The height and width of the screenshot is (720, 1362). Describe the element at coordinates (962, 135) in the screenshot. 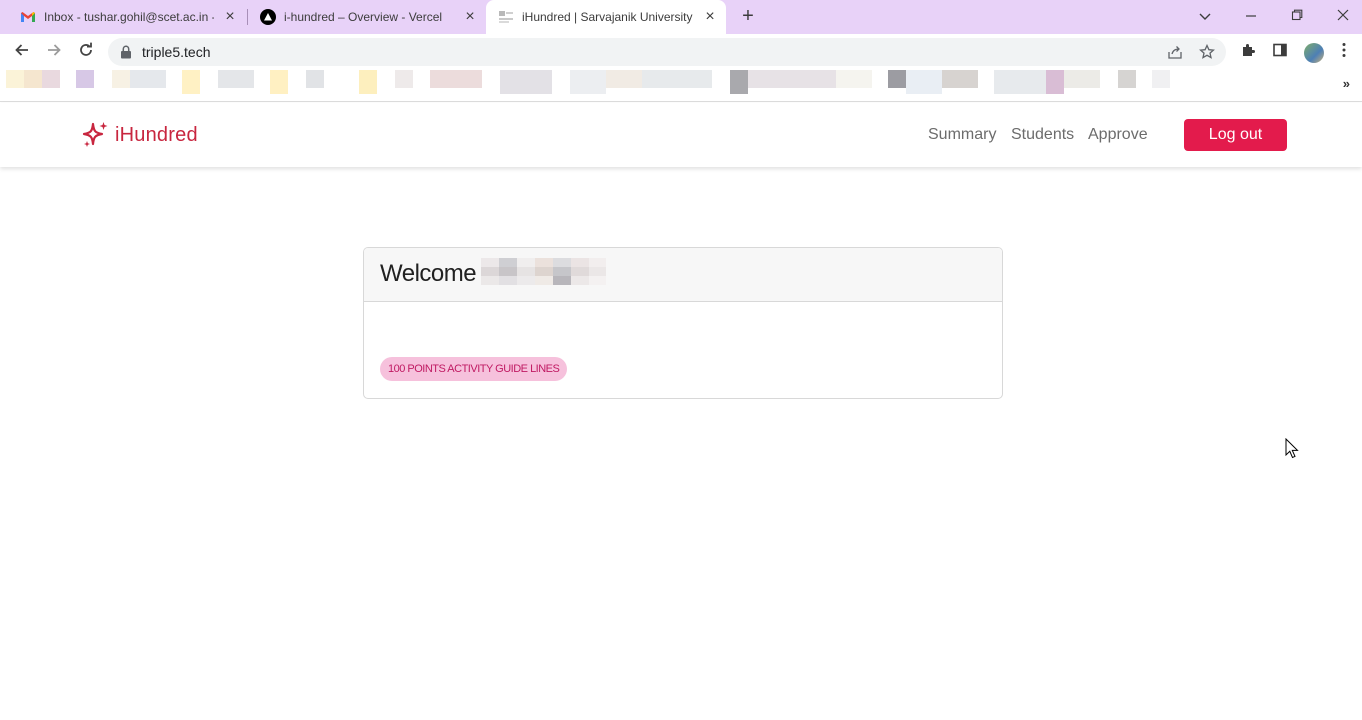

I see `nav-summary-link: Summary` at that location.